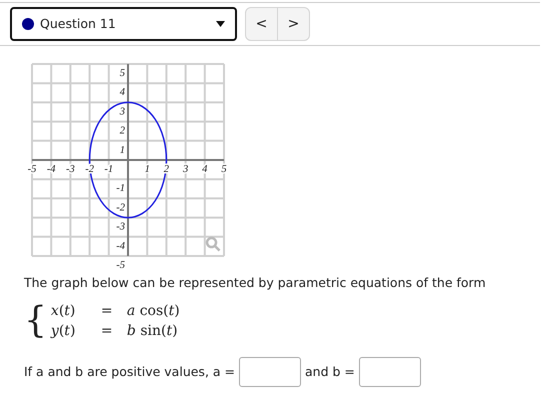  What do you see at coordinates (120, 208) in the screenshot?
I see `axis-tick-label: -2` at bounding box center [120, 208].